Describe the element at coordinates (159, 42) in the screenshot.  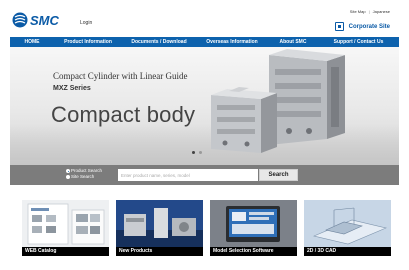
I see `nav-documents-download: Documents / Download` at that location.